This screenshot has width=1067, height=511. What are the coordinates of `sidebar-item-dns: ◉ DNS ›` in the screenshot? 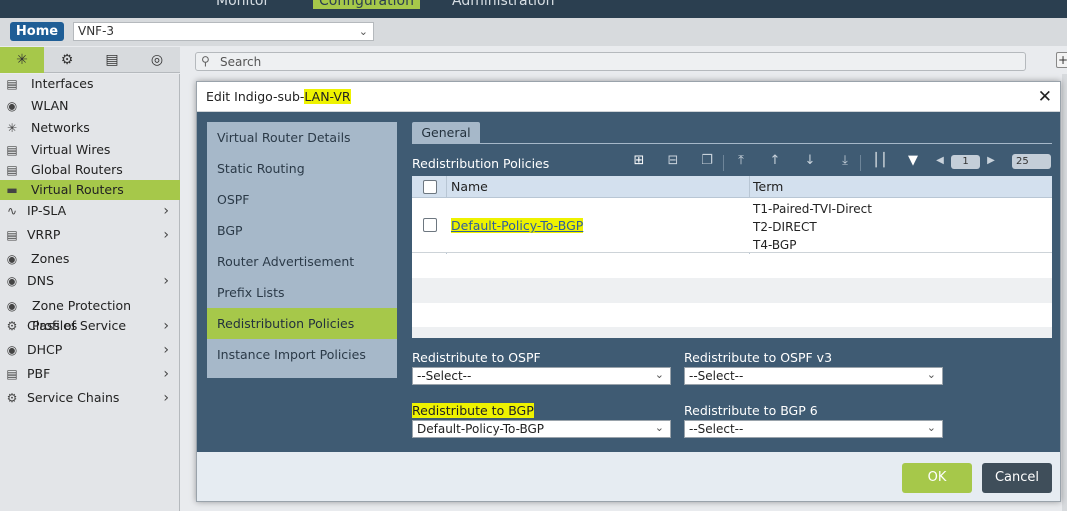 It's located at (90, 281).